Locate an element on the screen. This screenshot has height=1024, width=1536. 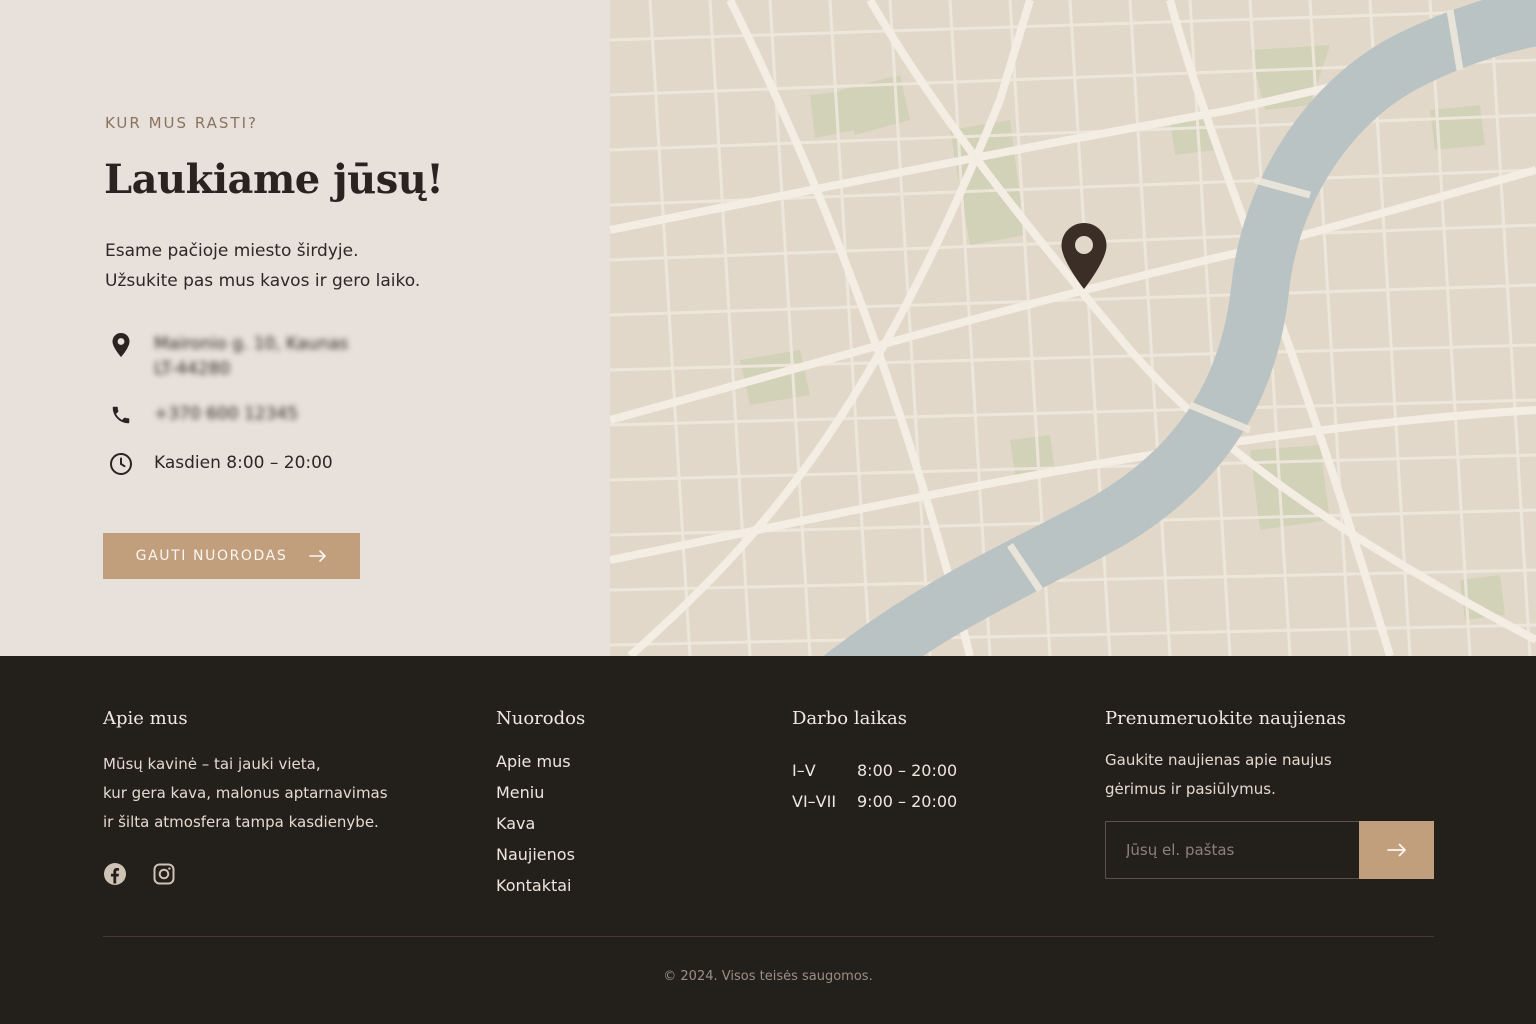
intro-line: Užsukite pas mus kavos ir gero laiko. is located at coordinates (263, 281).